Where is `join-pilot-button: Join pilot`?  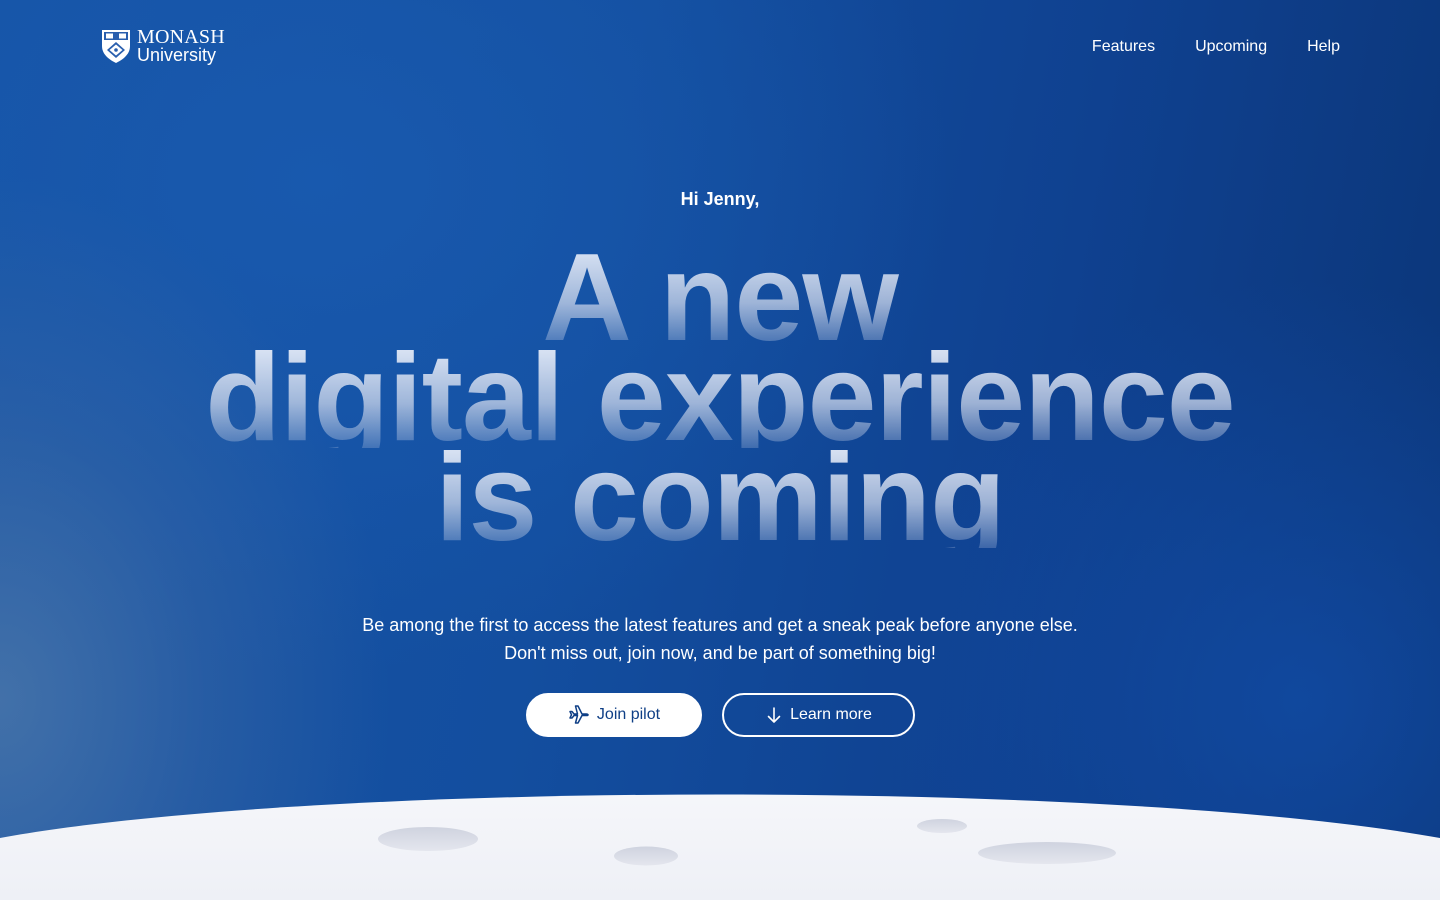
join-pilot-button: Join pilot is located at coordinates (613, 715).